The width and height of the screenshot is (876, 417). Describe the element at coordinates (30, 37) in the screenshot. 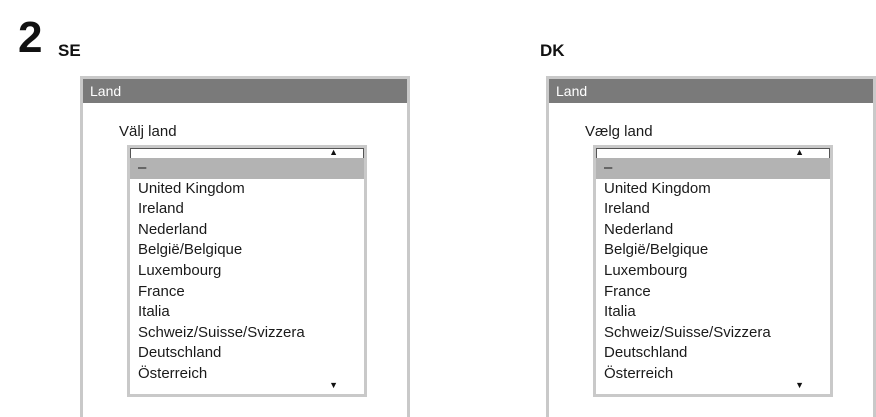

I see `step-number: 2` at that location.